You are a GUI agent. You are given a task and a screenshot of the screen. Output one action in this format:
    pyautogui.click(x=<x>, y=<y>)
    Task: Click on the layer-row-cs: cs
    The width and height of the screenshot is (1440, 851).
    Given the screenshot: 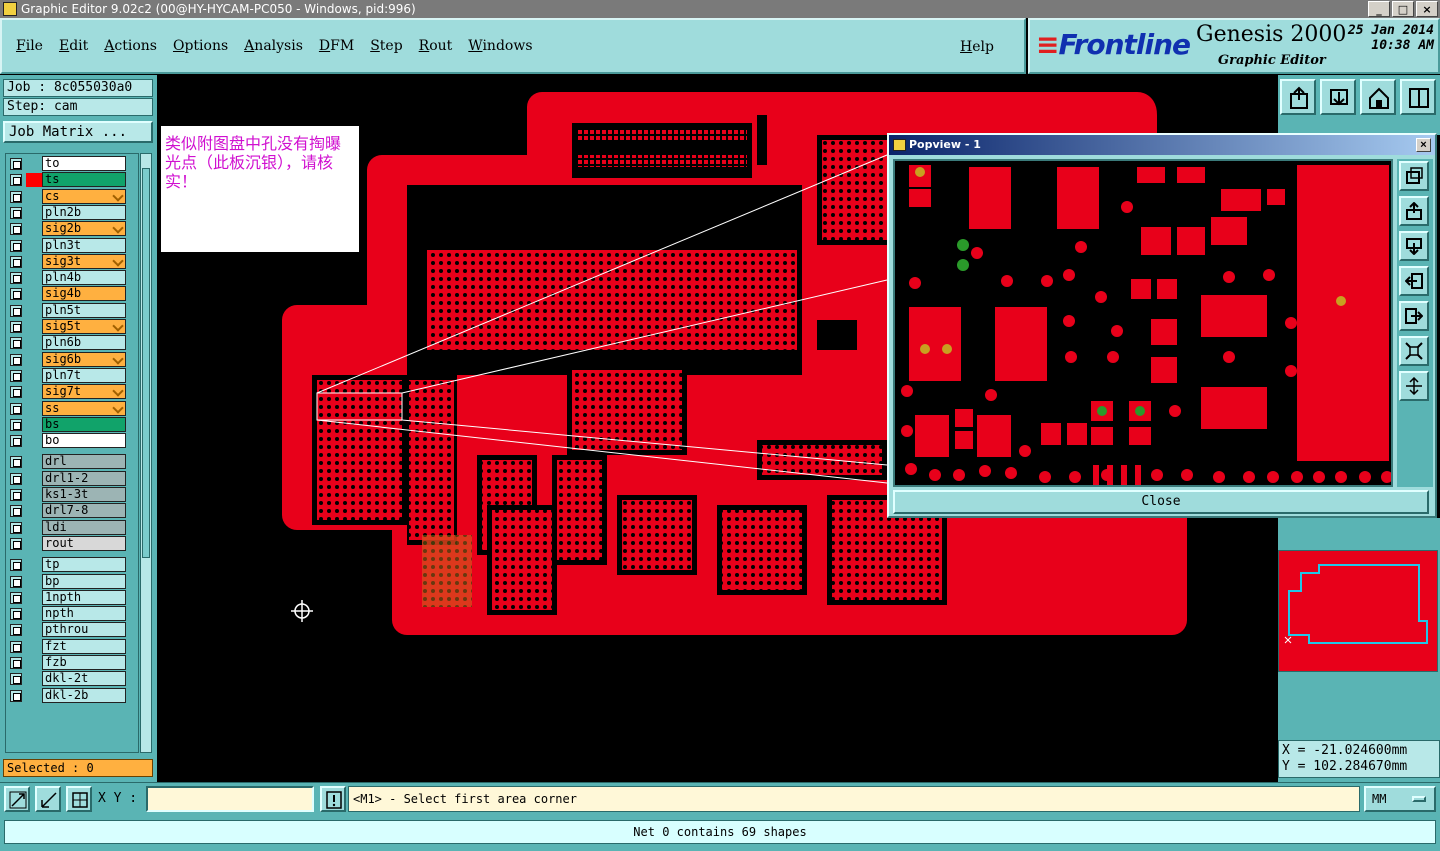 What is the action you would take?
    pyautogui.click(x=68, y=196)
    